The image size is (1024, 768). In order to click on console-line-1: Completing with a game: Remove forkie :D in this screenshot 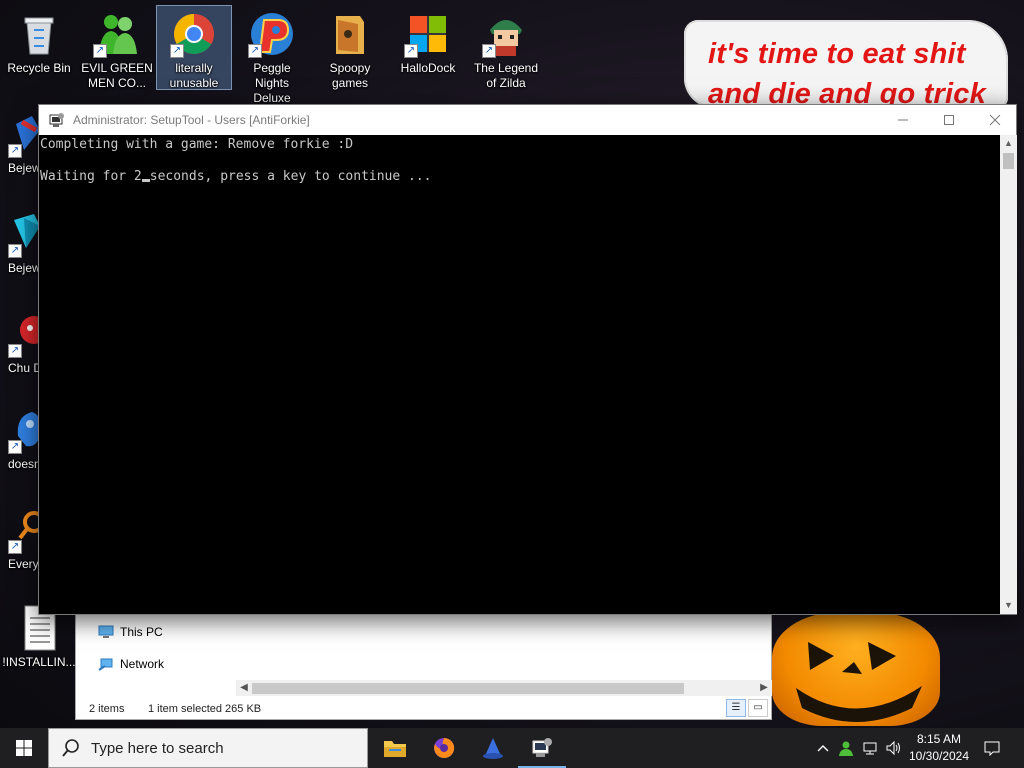, I will do `click(197, 144)`.